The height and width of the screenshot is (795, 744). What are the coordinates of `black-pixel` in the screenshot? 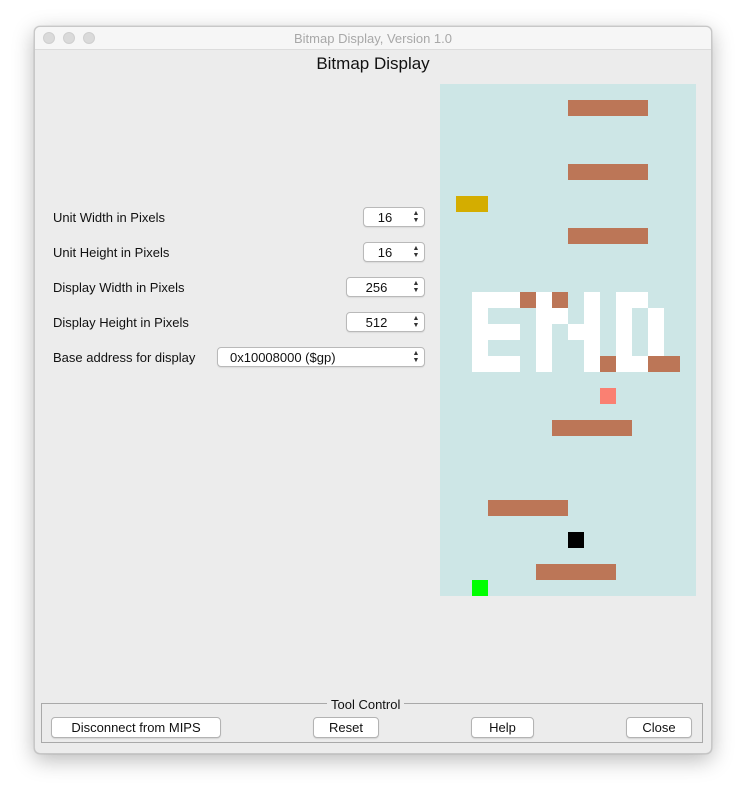 It's located at (576, 540).